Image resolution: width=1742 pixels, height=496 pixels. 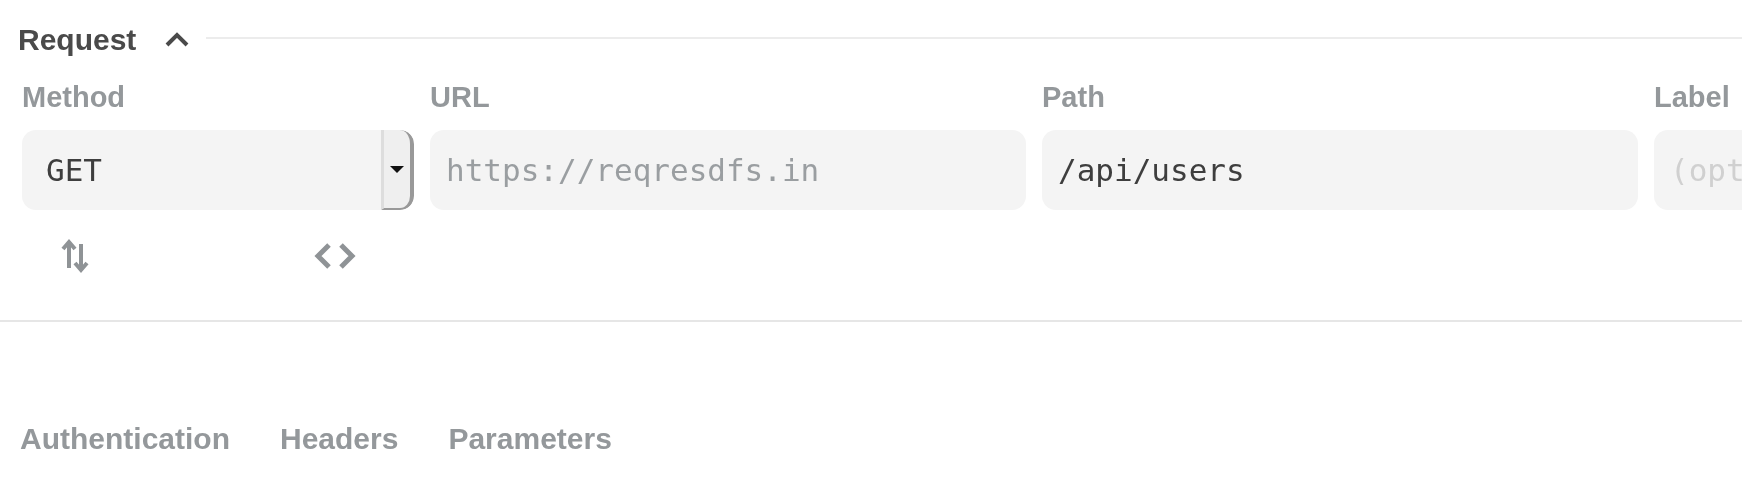 I want to click on method-dropdown: GET, so click(x=218, y=170).